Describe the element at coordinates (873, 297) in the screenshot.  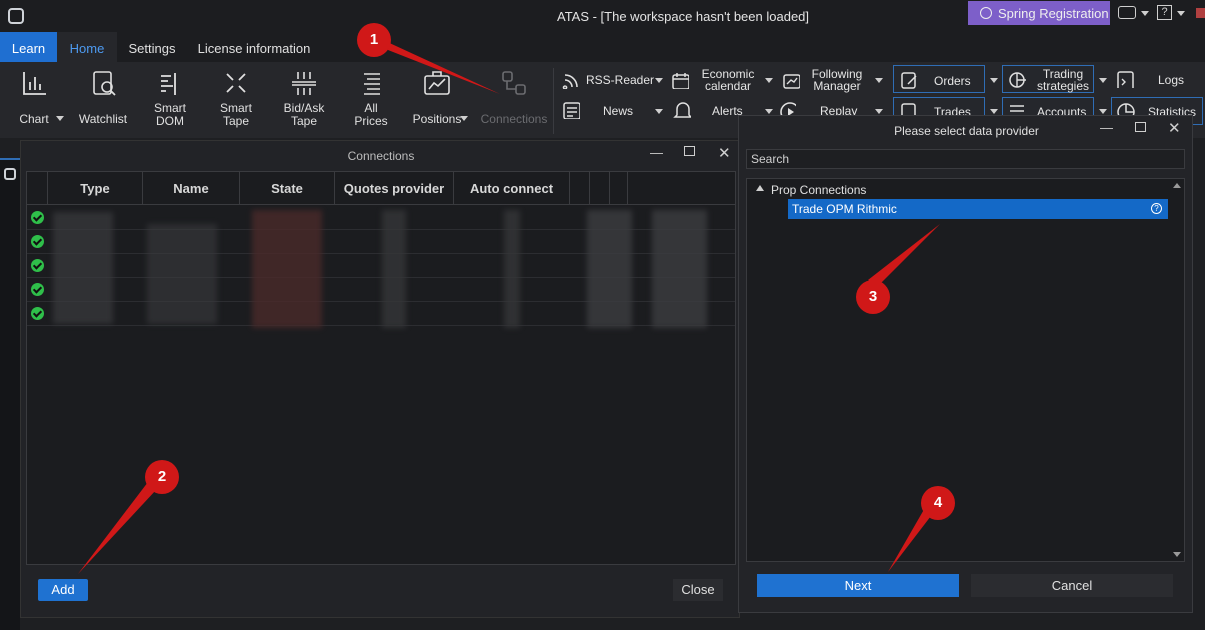
I see `callout-badge-3: 3` at that location.